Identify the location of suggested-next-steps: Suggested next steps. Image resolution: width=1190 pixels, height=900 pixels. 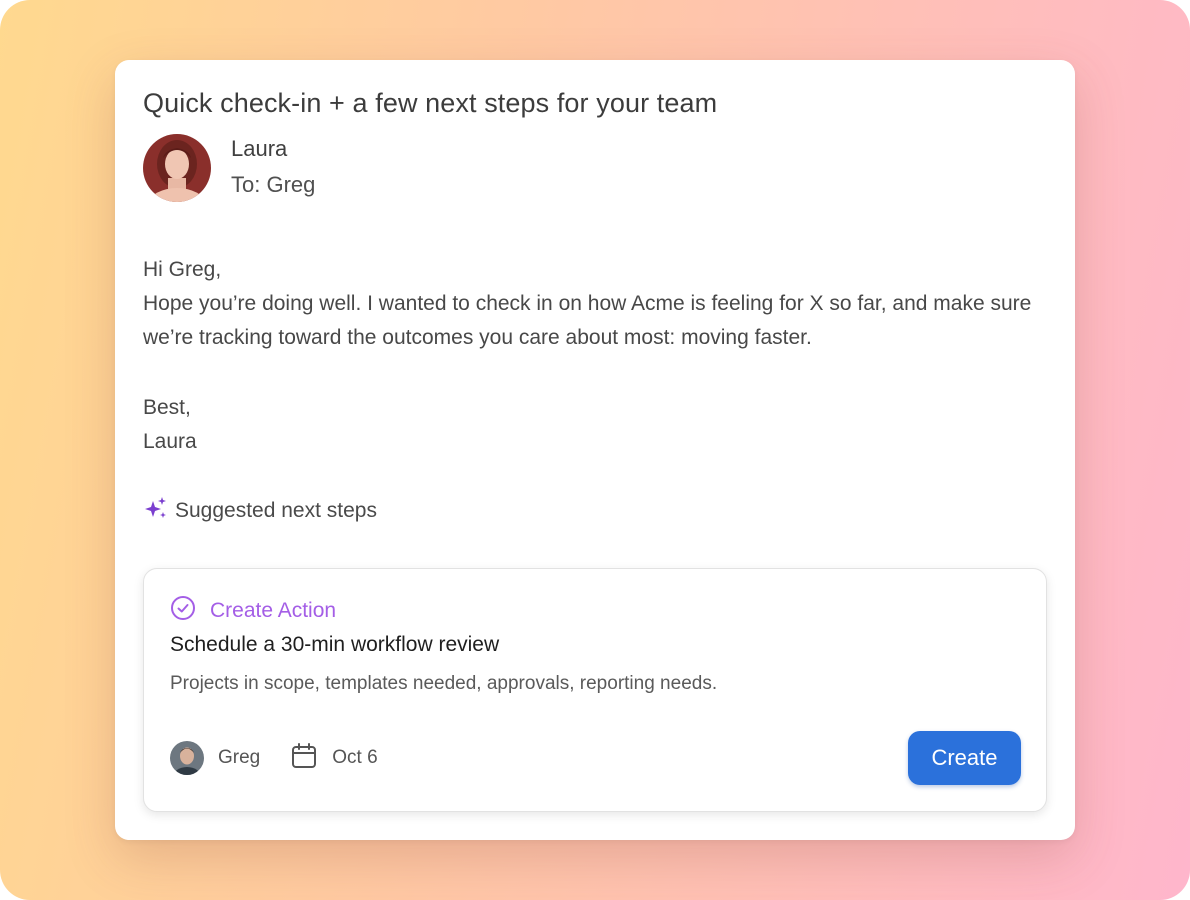
(260, 510).